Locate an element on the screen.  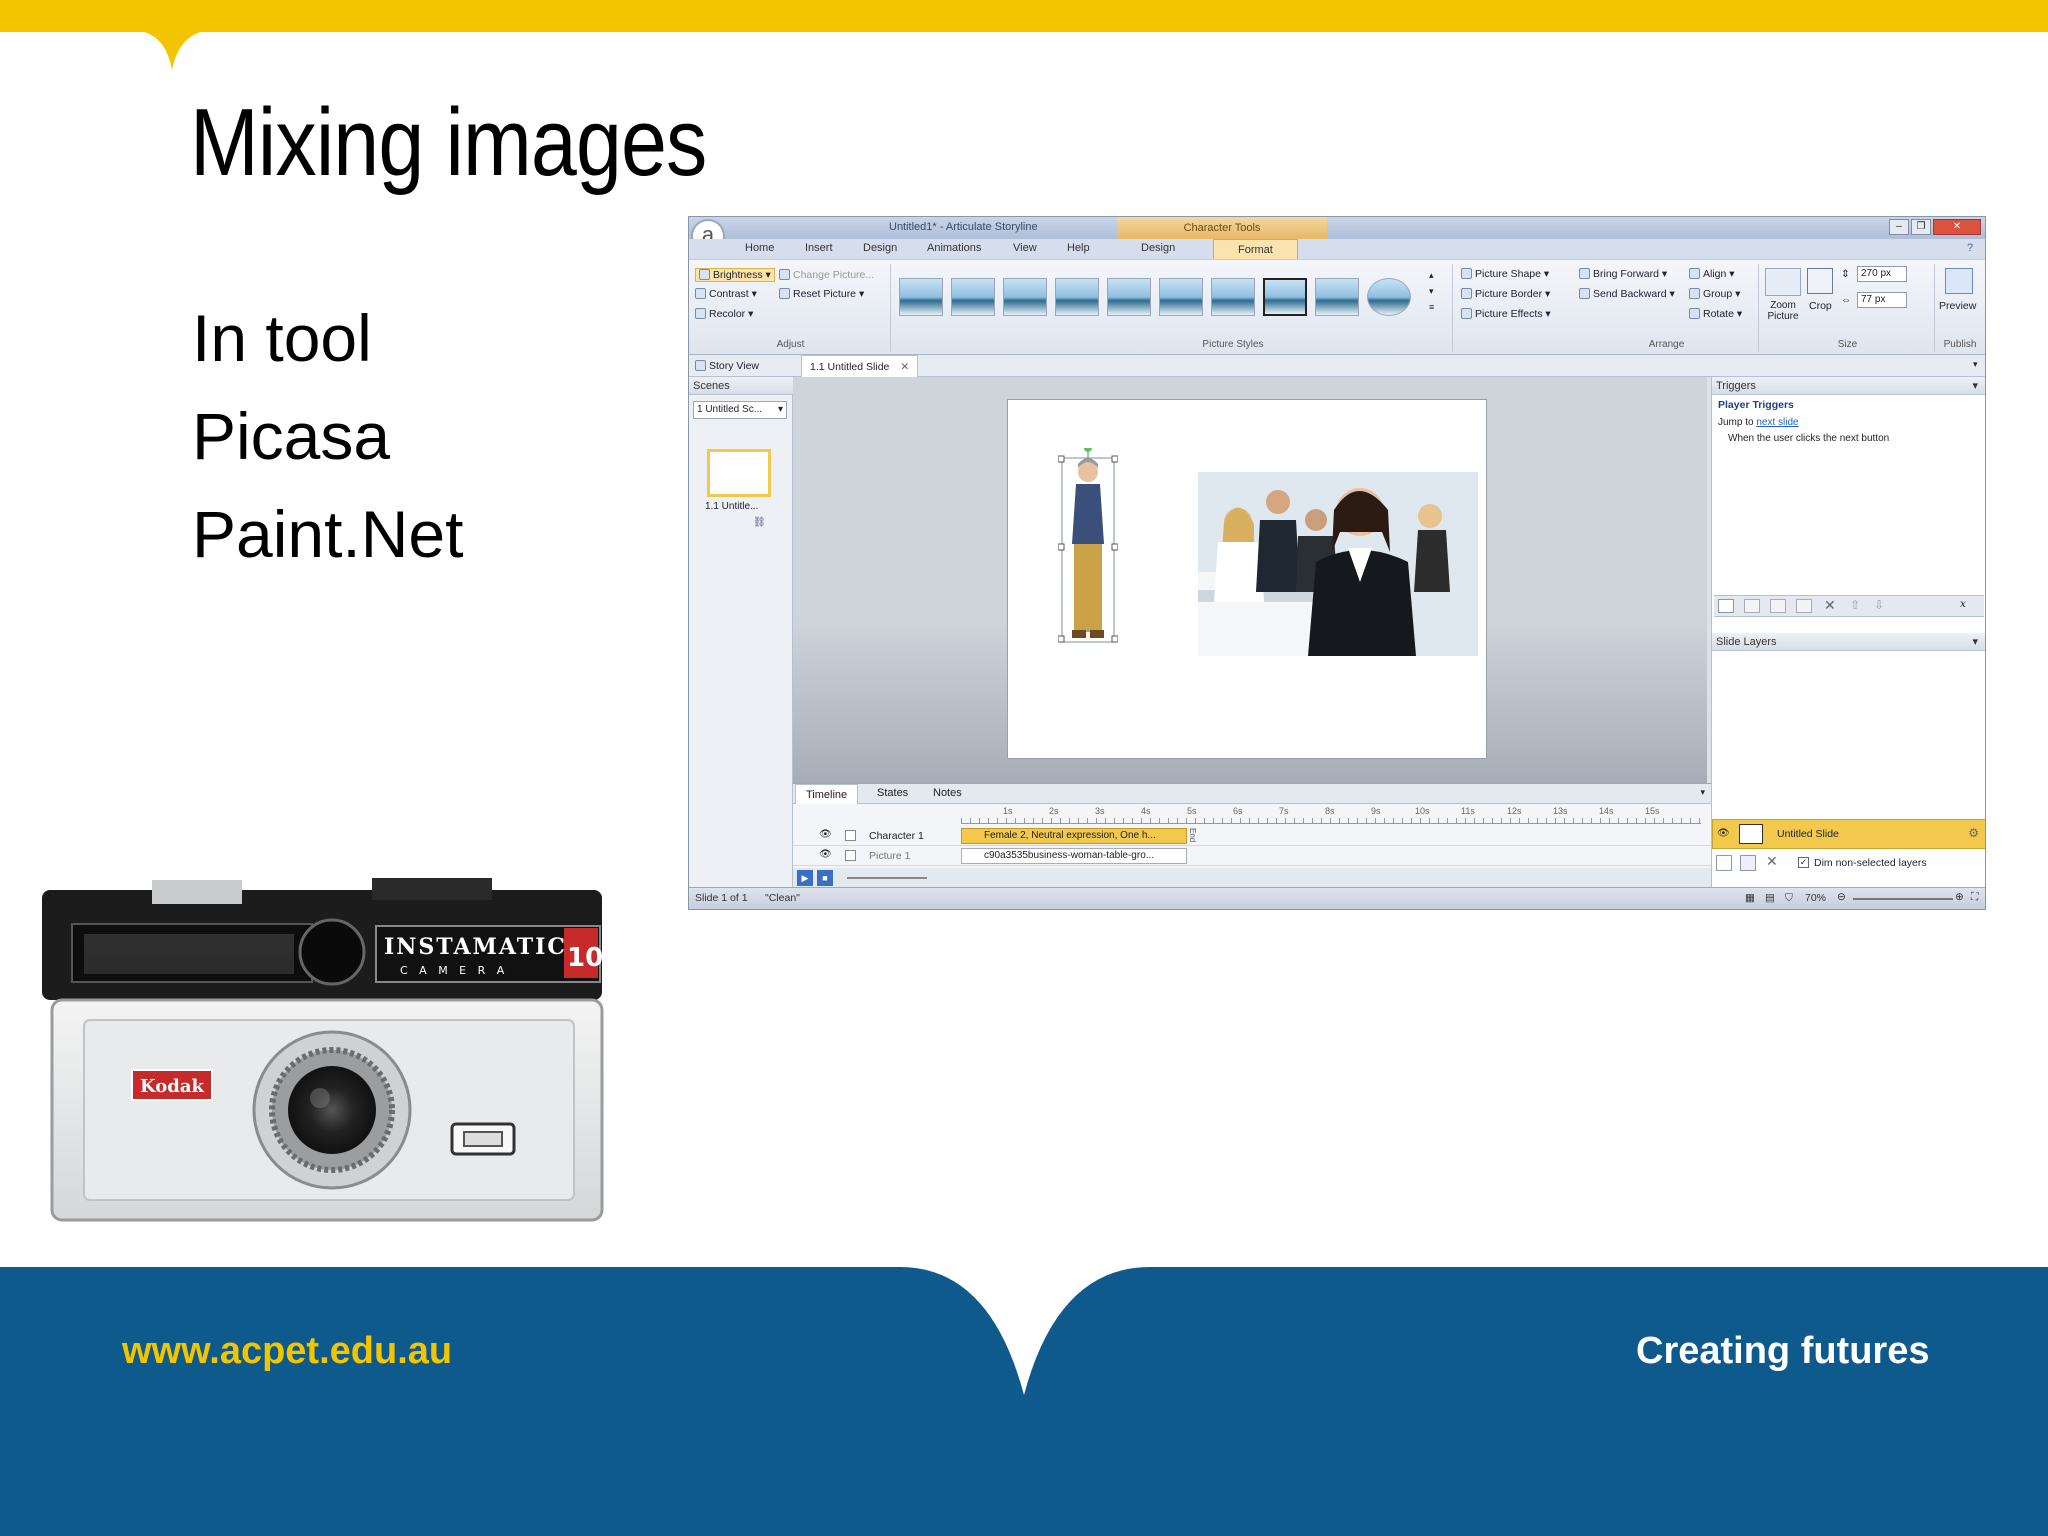
view-tabs-dropdown-icon: ▾ is located at coordinates (1975, 364).